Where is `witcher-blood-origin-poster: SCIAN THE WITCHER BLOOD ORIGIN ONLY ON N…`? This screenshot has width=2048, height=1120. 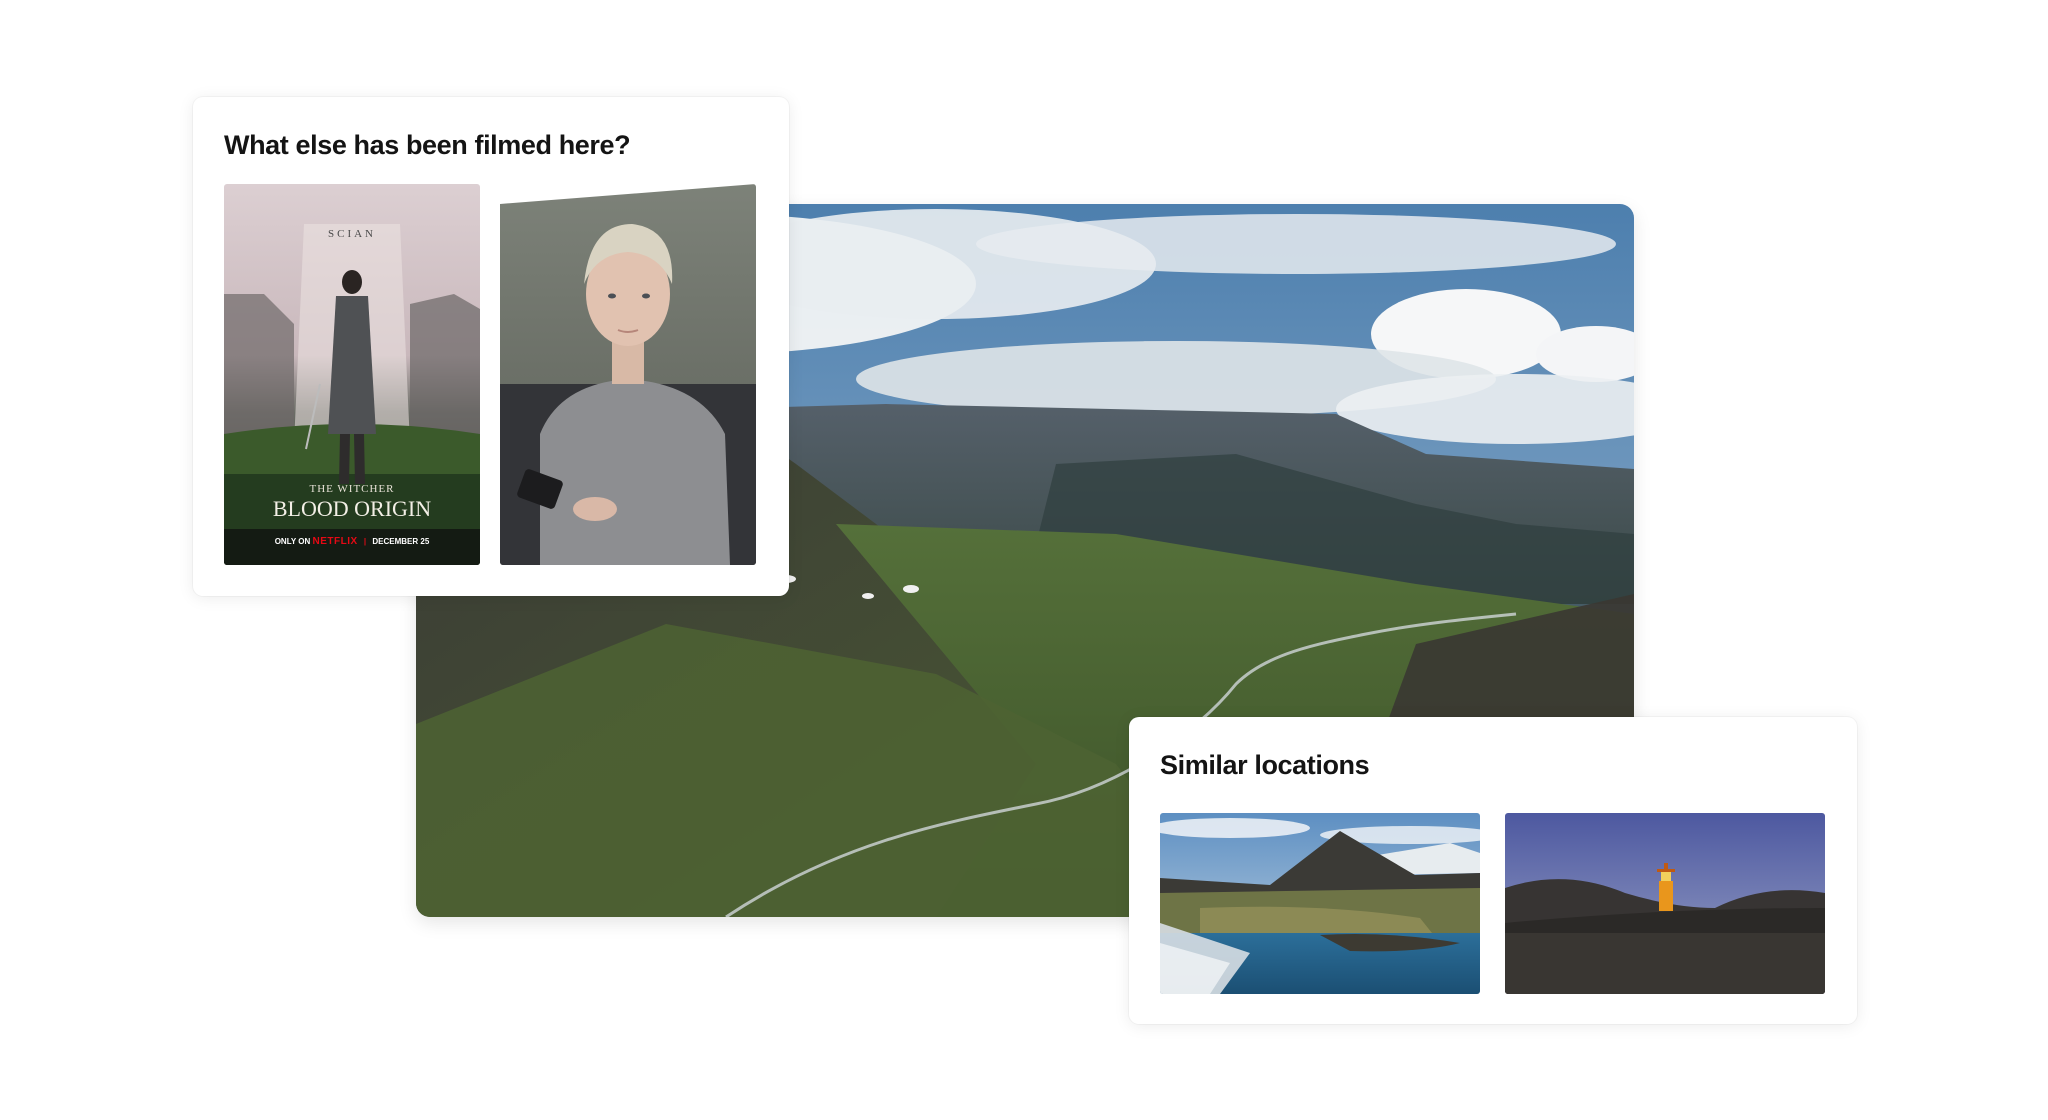 witcher-blood-origin-poster: SCIAN THE WITCHER BLOOD ORIGIN ONLY ON N… is located at coordinates (352, 374).